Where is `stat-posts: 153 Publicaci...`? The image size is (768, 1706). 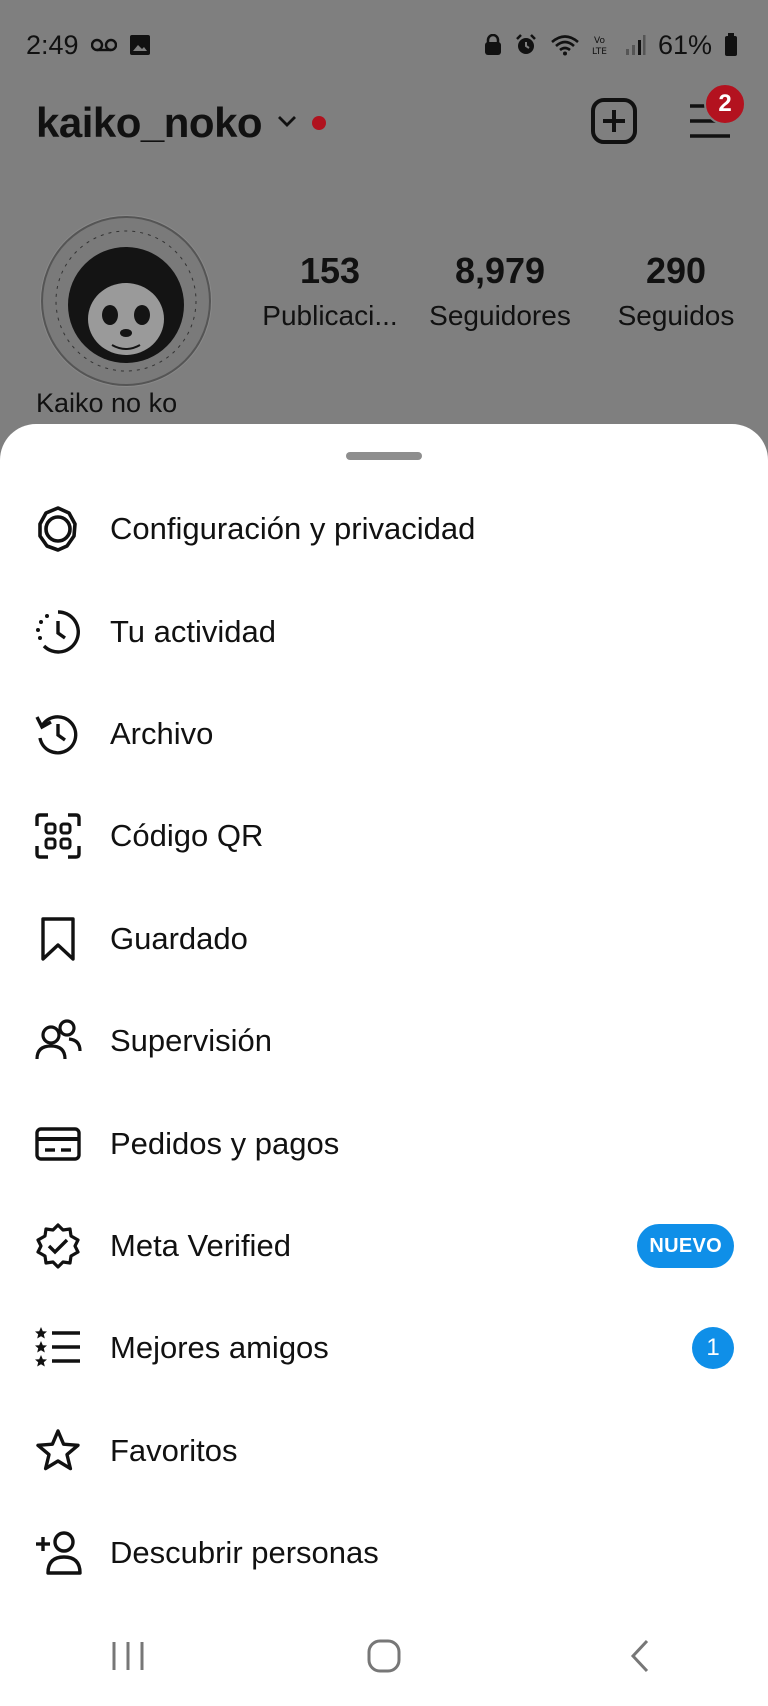 stat-posts: 153 Publicaci... is located at coordinates (330, 291).